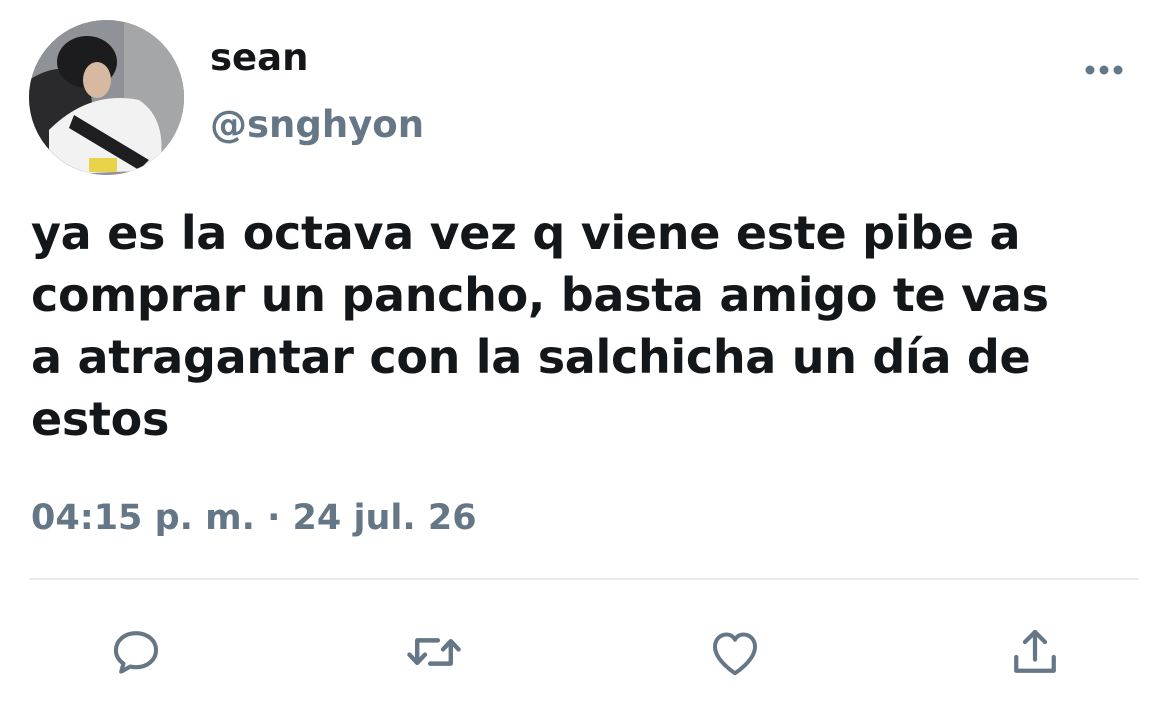 This screenshot has height=723, width=1169. I want to click on tweet-text-line: a atragantar con la salchicha un día de, so click(531, 357).